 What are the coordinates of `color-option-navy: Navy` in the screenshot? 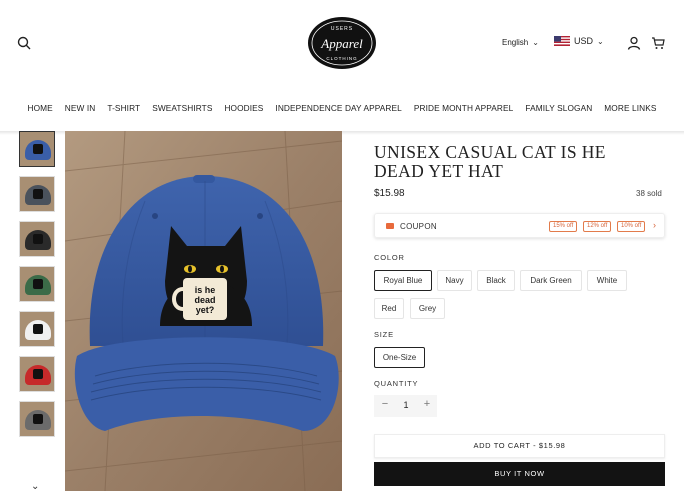 It's located at (454, 280).